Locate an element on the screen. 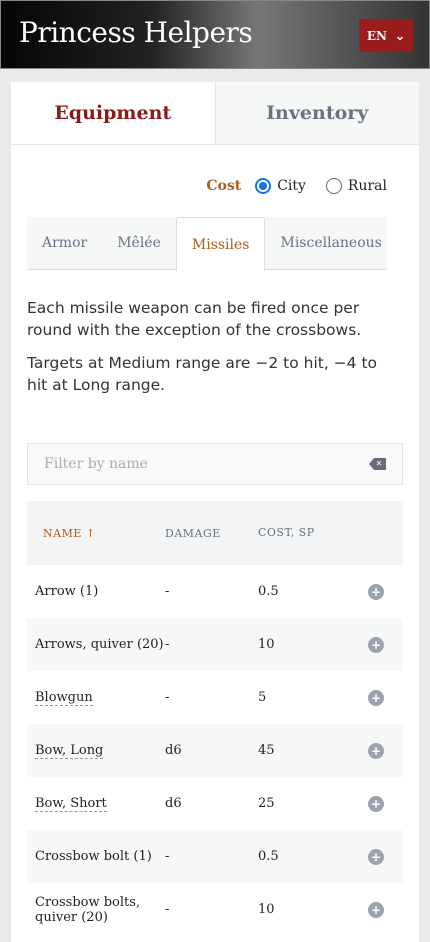  cost-label: Cost is located at coordinates (224, 186).